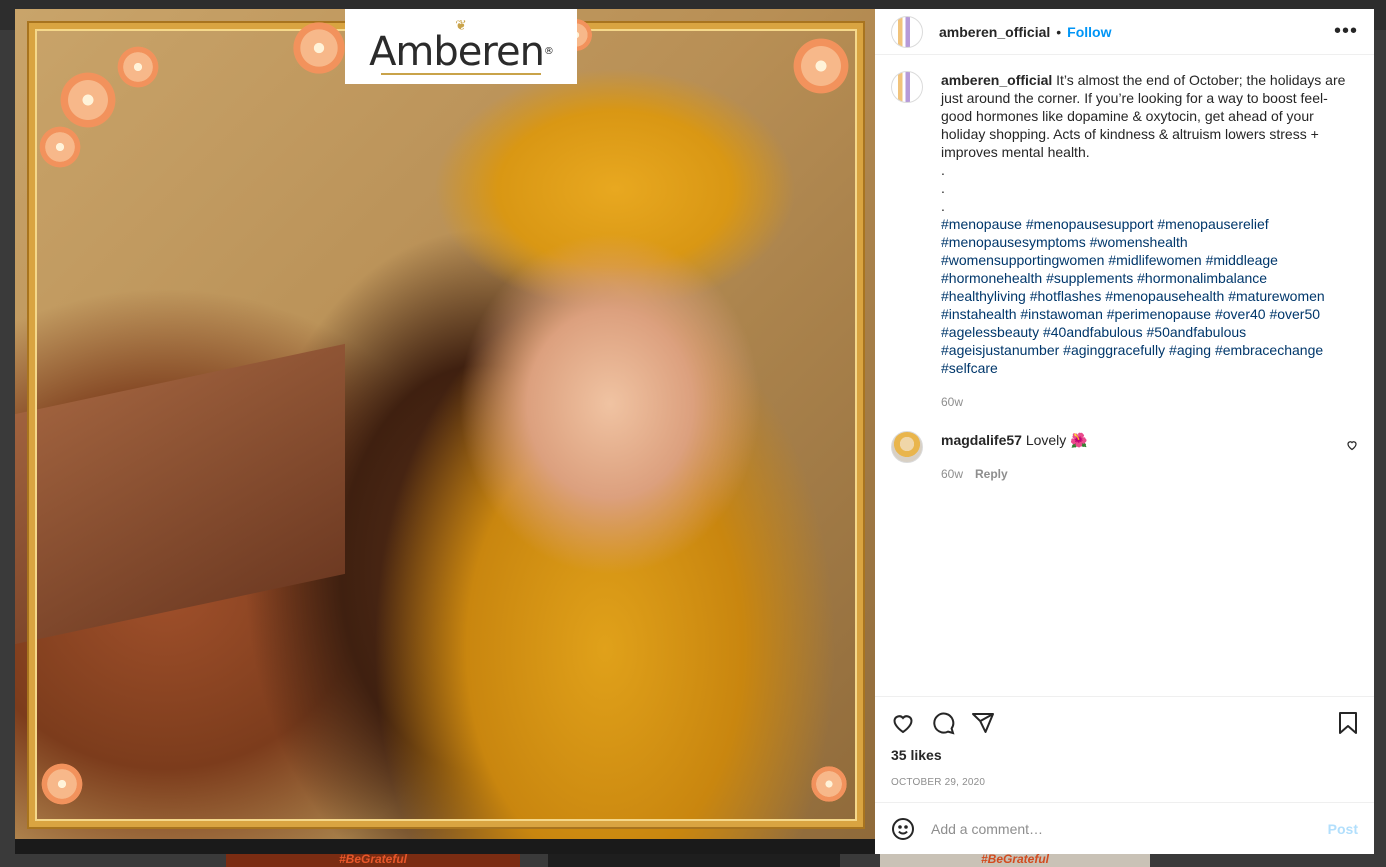 The width and height of the screenshot is (1386, 867). Describe the element at coordinates (996, 80) in the screenshot. I see `caption-username: amberen_official` at that location.